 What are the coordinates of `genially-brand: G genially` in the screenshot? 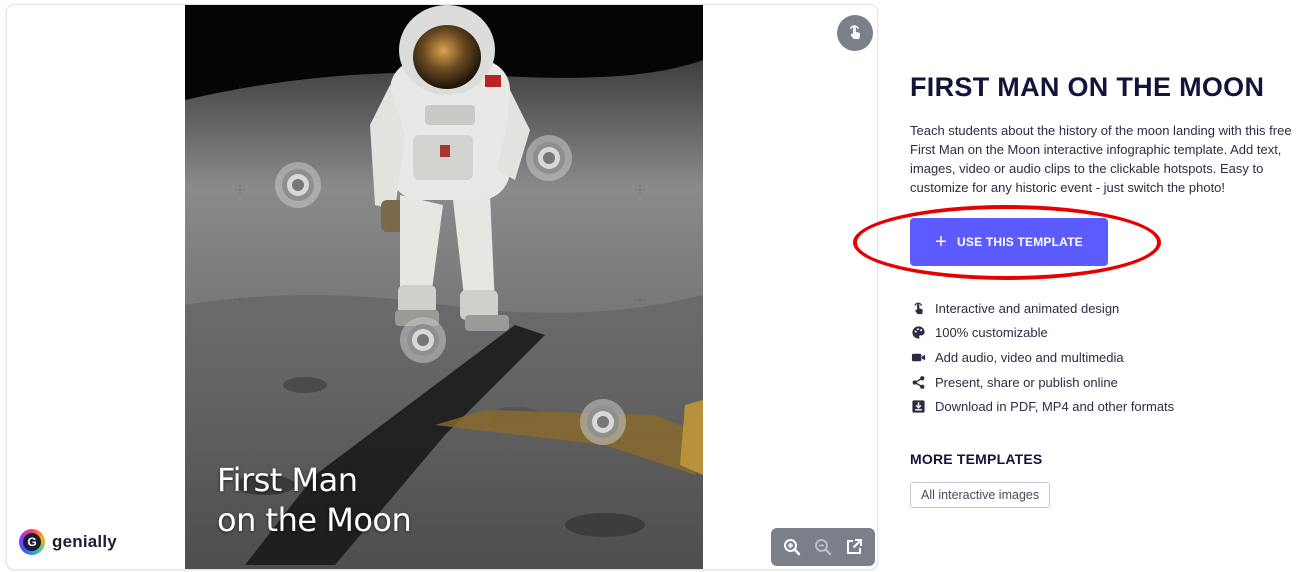 It's located at (68, 542).